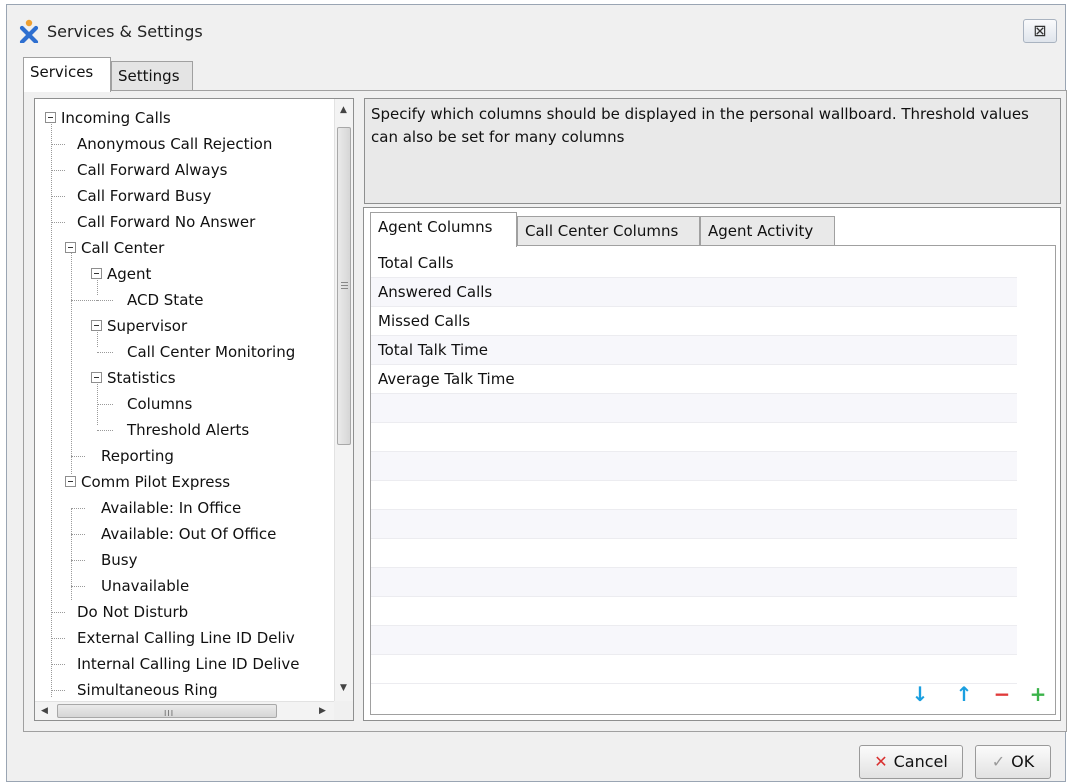 The image size is (1070, 784). Describe the element at coordinates (144, 196) in the screenshot. I see `tree-item-label: Call Forward Busy` at that location.